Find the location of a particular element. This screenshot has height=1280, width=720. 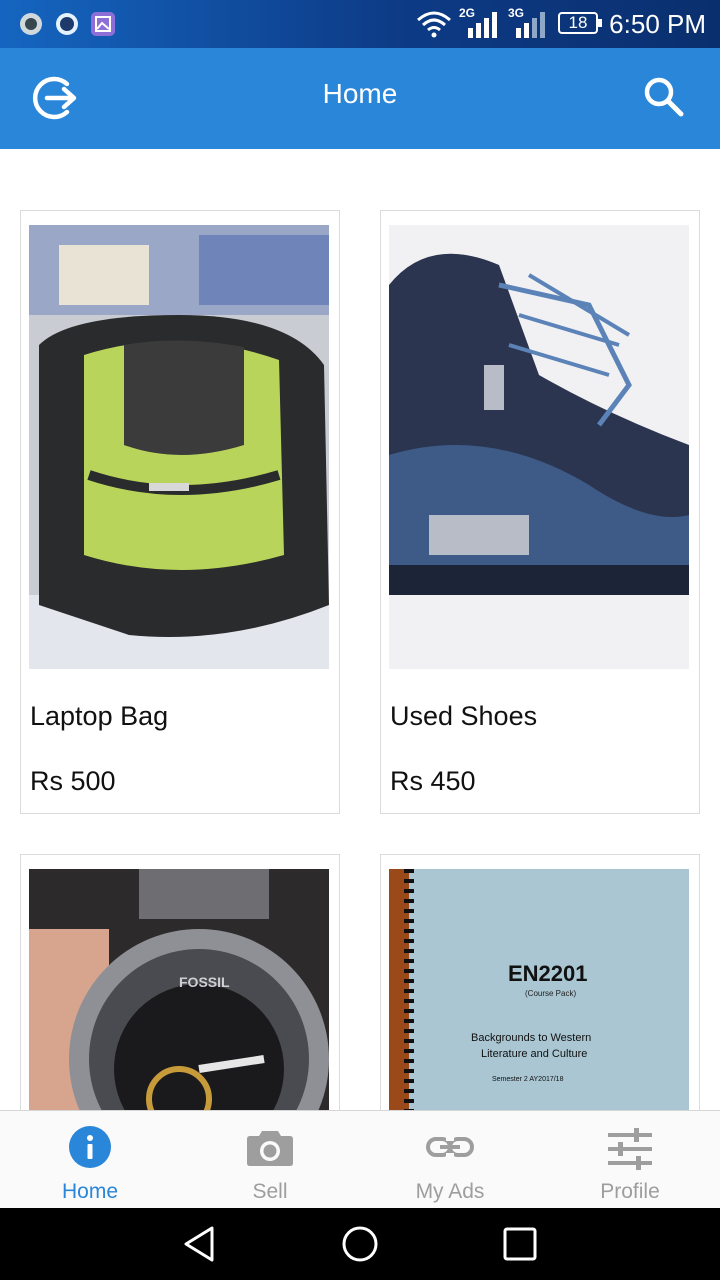

listing-price: Rs 500 is located at coordinates (73, 781).